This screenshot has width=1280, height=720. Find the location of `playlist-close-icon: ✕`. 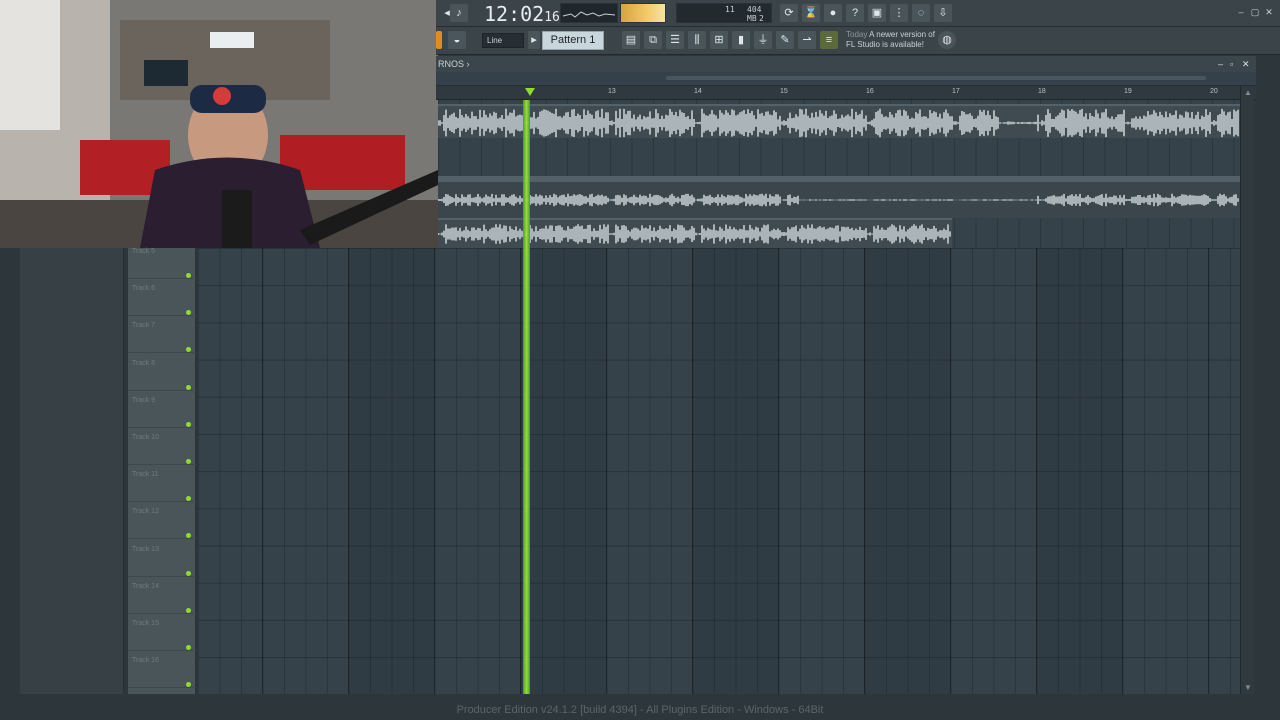

playlist-close-icon: ✕ is located at coordinates (1246, 64).